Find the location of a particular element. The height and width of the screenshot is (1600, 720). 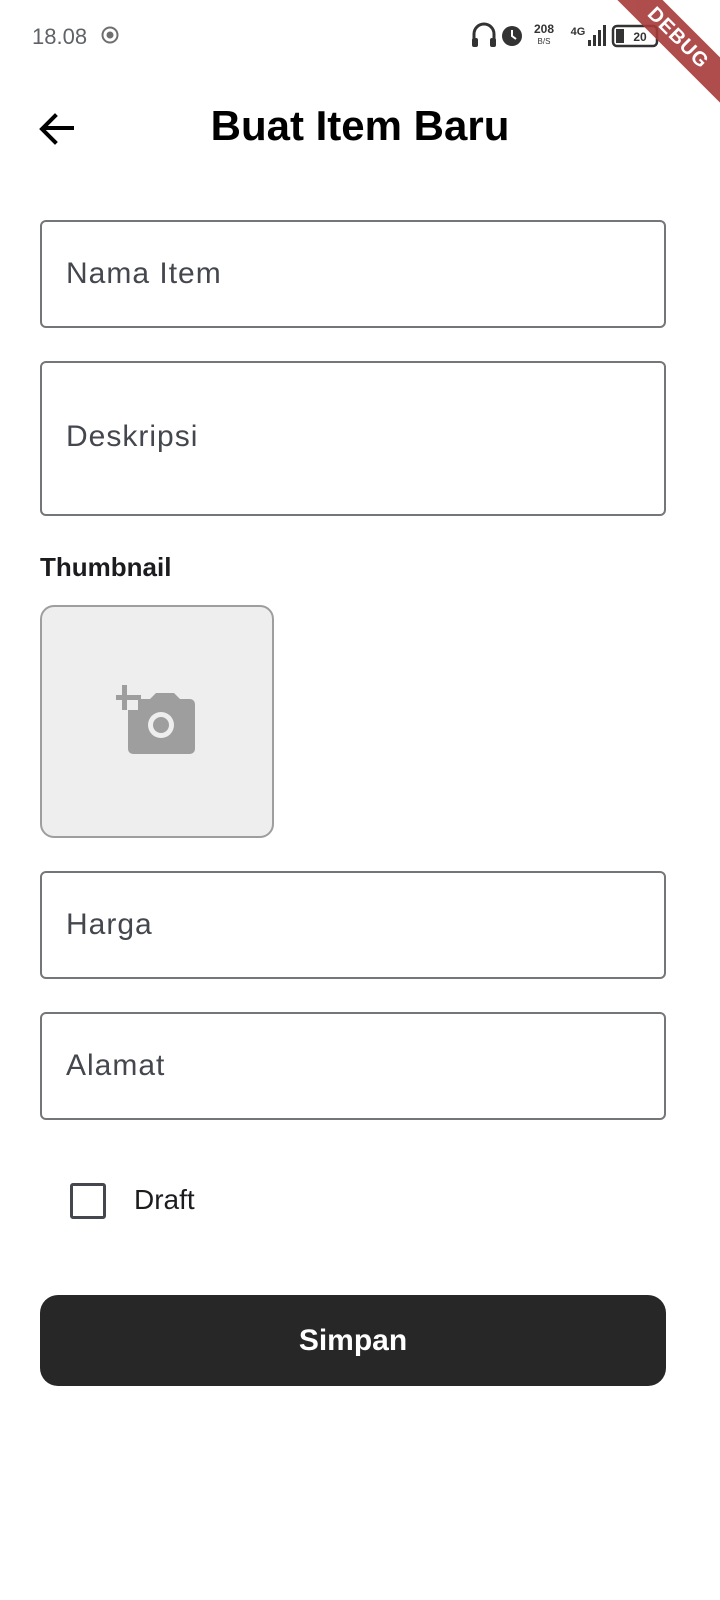

net-speed-unit: B/S is located at coordinates (544, 41).